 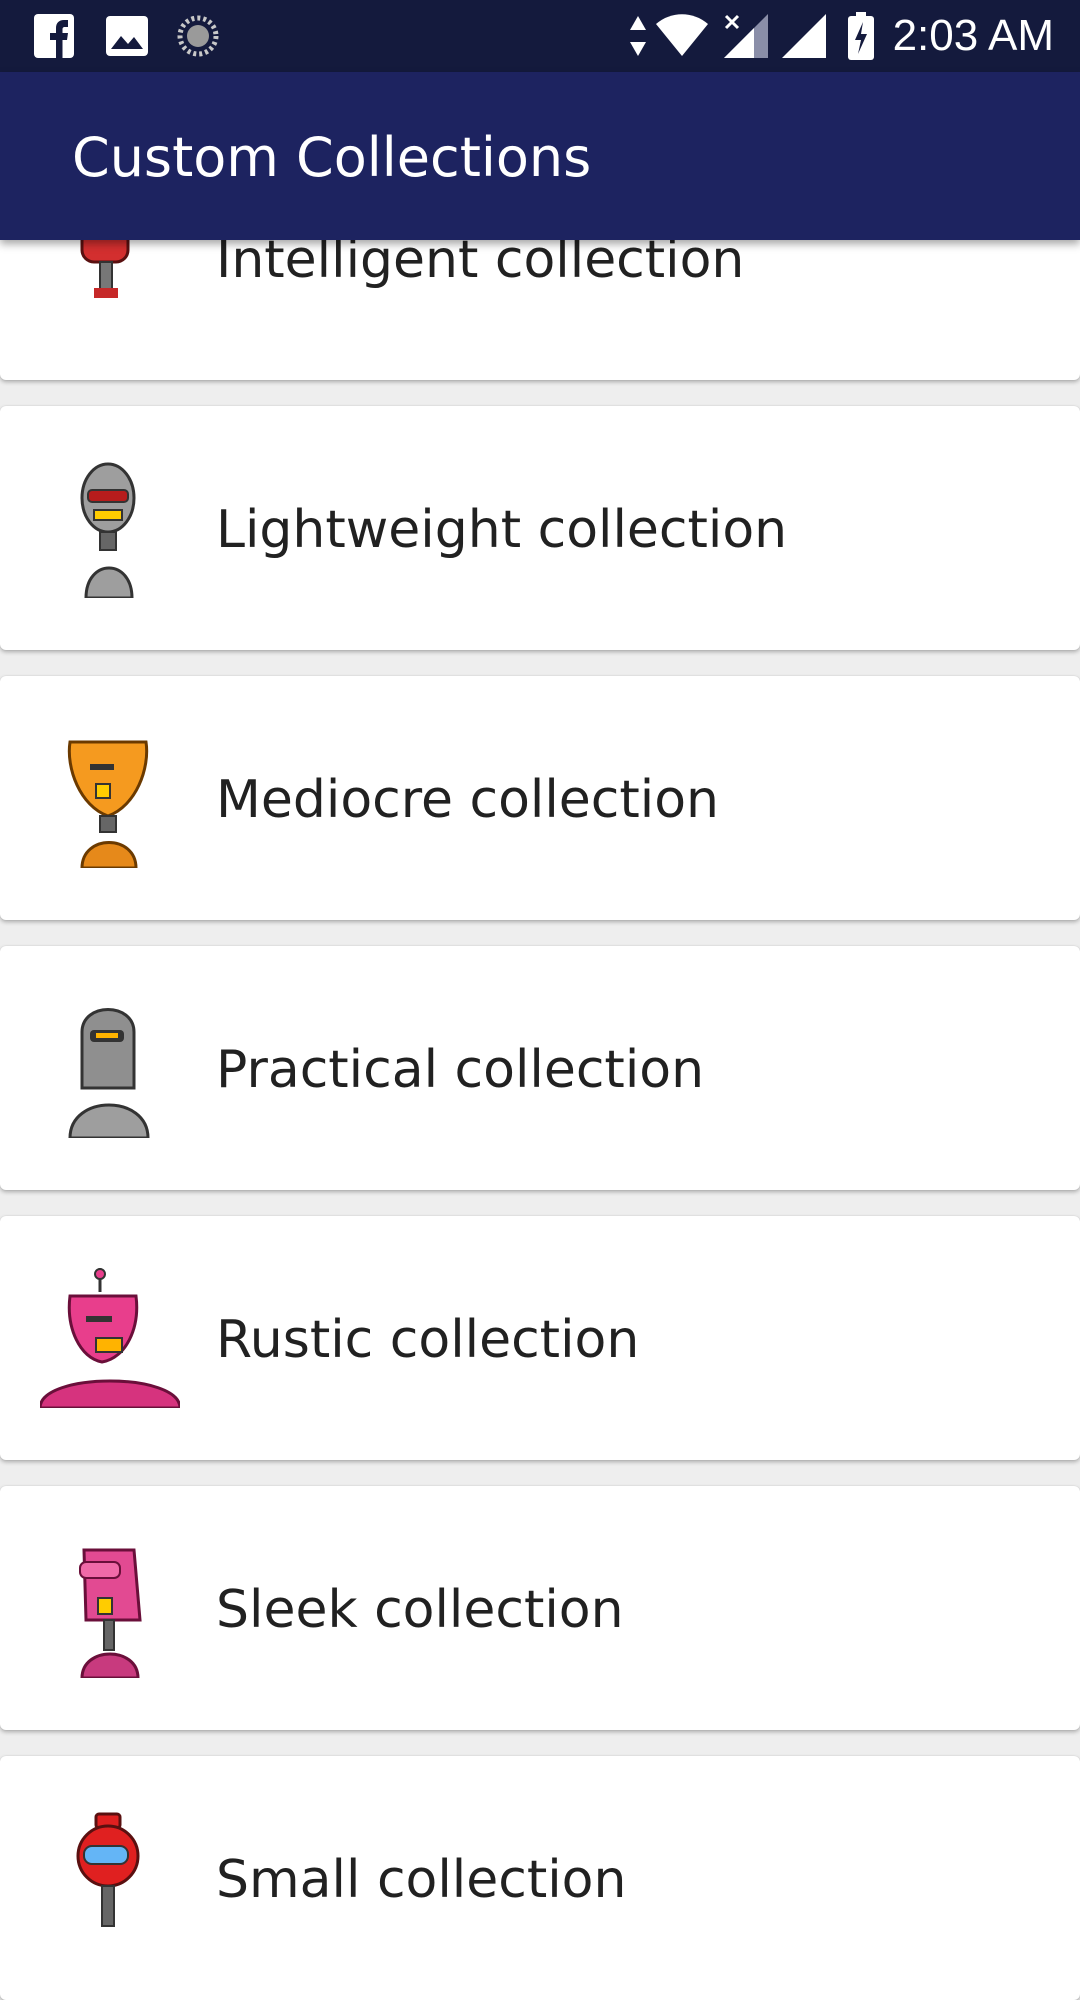 I want to click on collection-card: Practical collection, so click(x=540, y=1068).